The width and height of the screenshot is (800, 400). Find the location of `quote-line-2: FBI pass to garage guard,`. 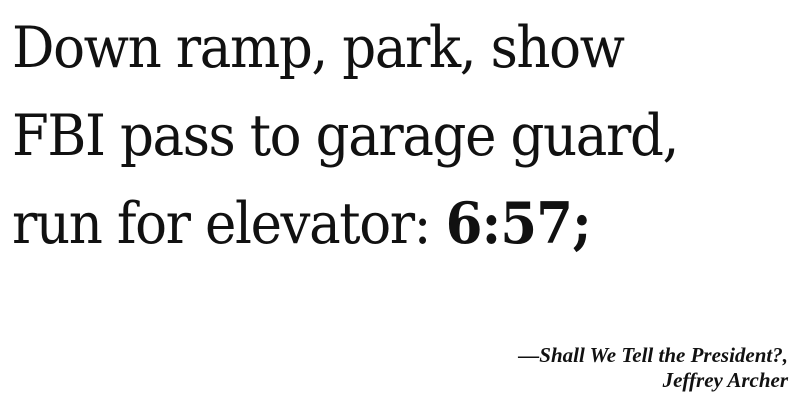

quote-line-2: FBI pass to garage guard, is located at coordinates (345, 136).